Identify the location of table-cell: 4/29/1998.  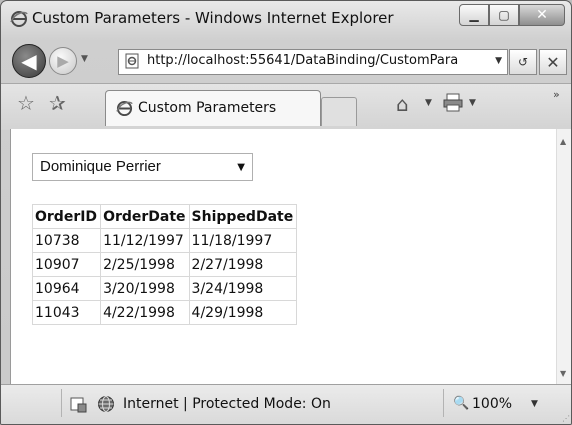
(243, 312).